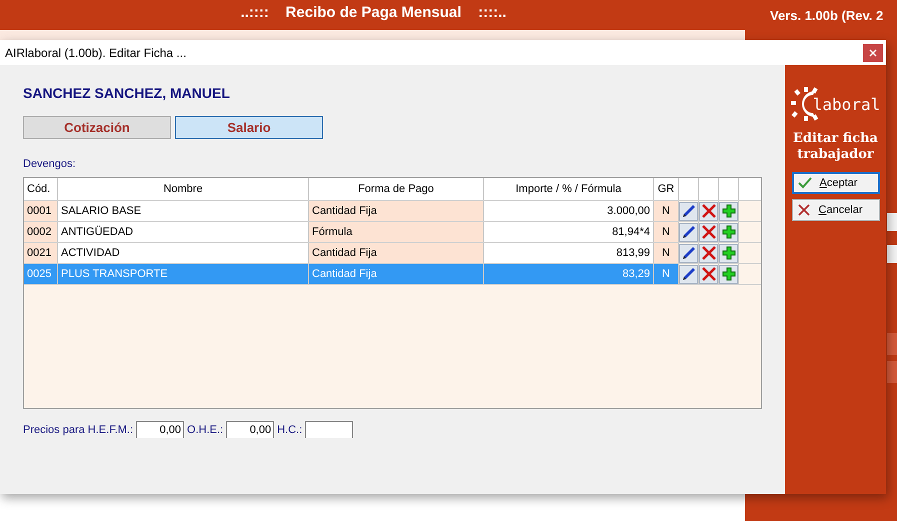 This screenshot has width=897, height=521. I want to click on table-cell: Fórmula, so click(396, 232).